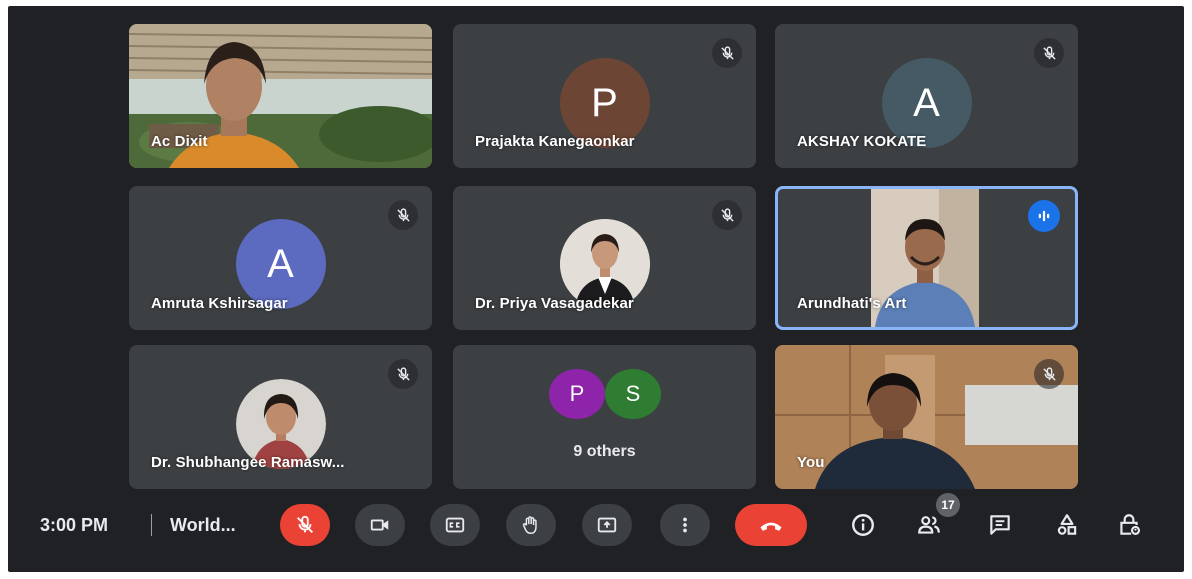 Image resolution: width=1192 pixels, height=579 pixels. What do you see at coordinates (151, 525) in the screenshot?
I see `toolbar-separator` at bounding box center [151, 525].